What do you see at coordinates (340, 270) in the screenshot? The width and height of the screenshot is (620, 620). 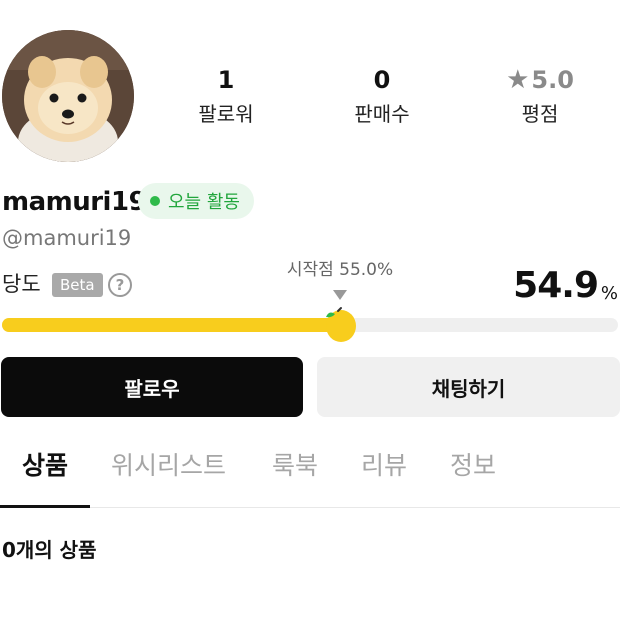 I see `start-point-label: 시작점 55.0%` at bounding box center [340, 270].